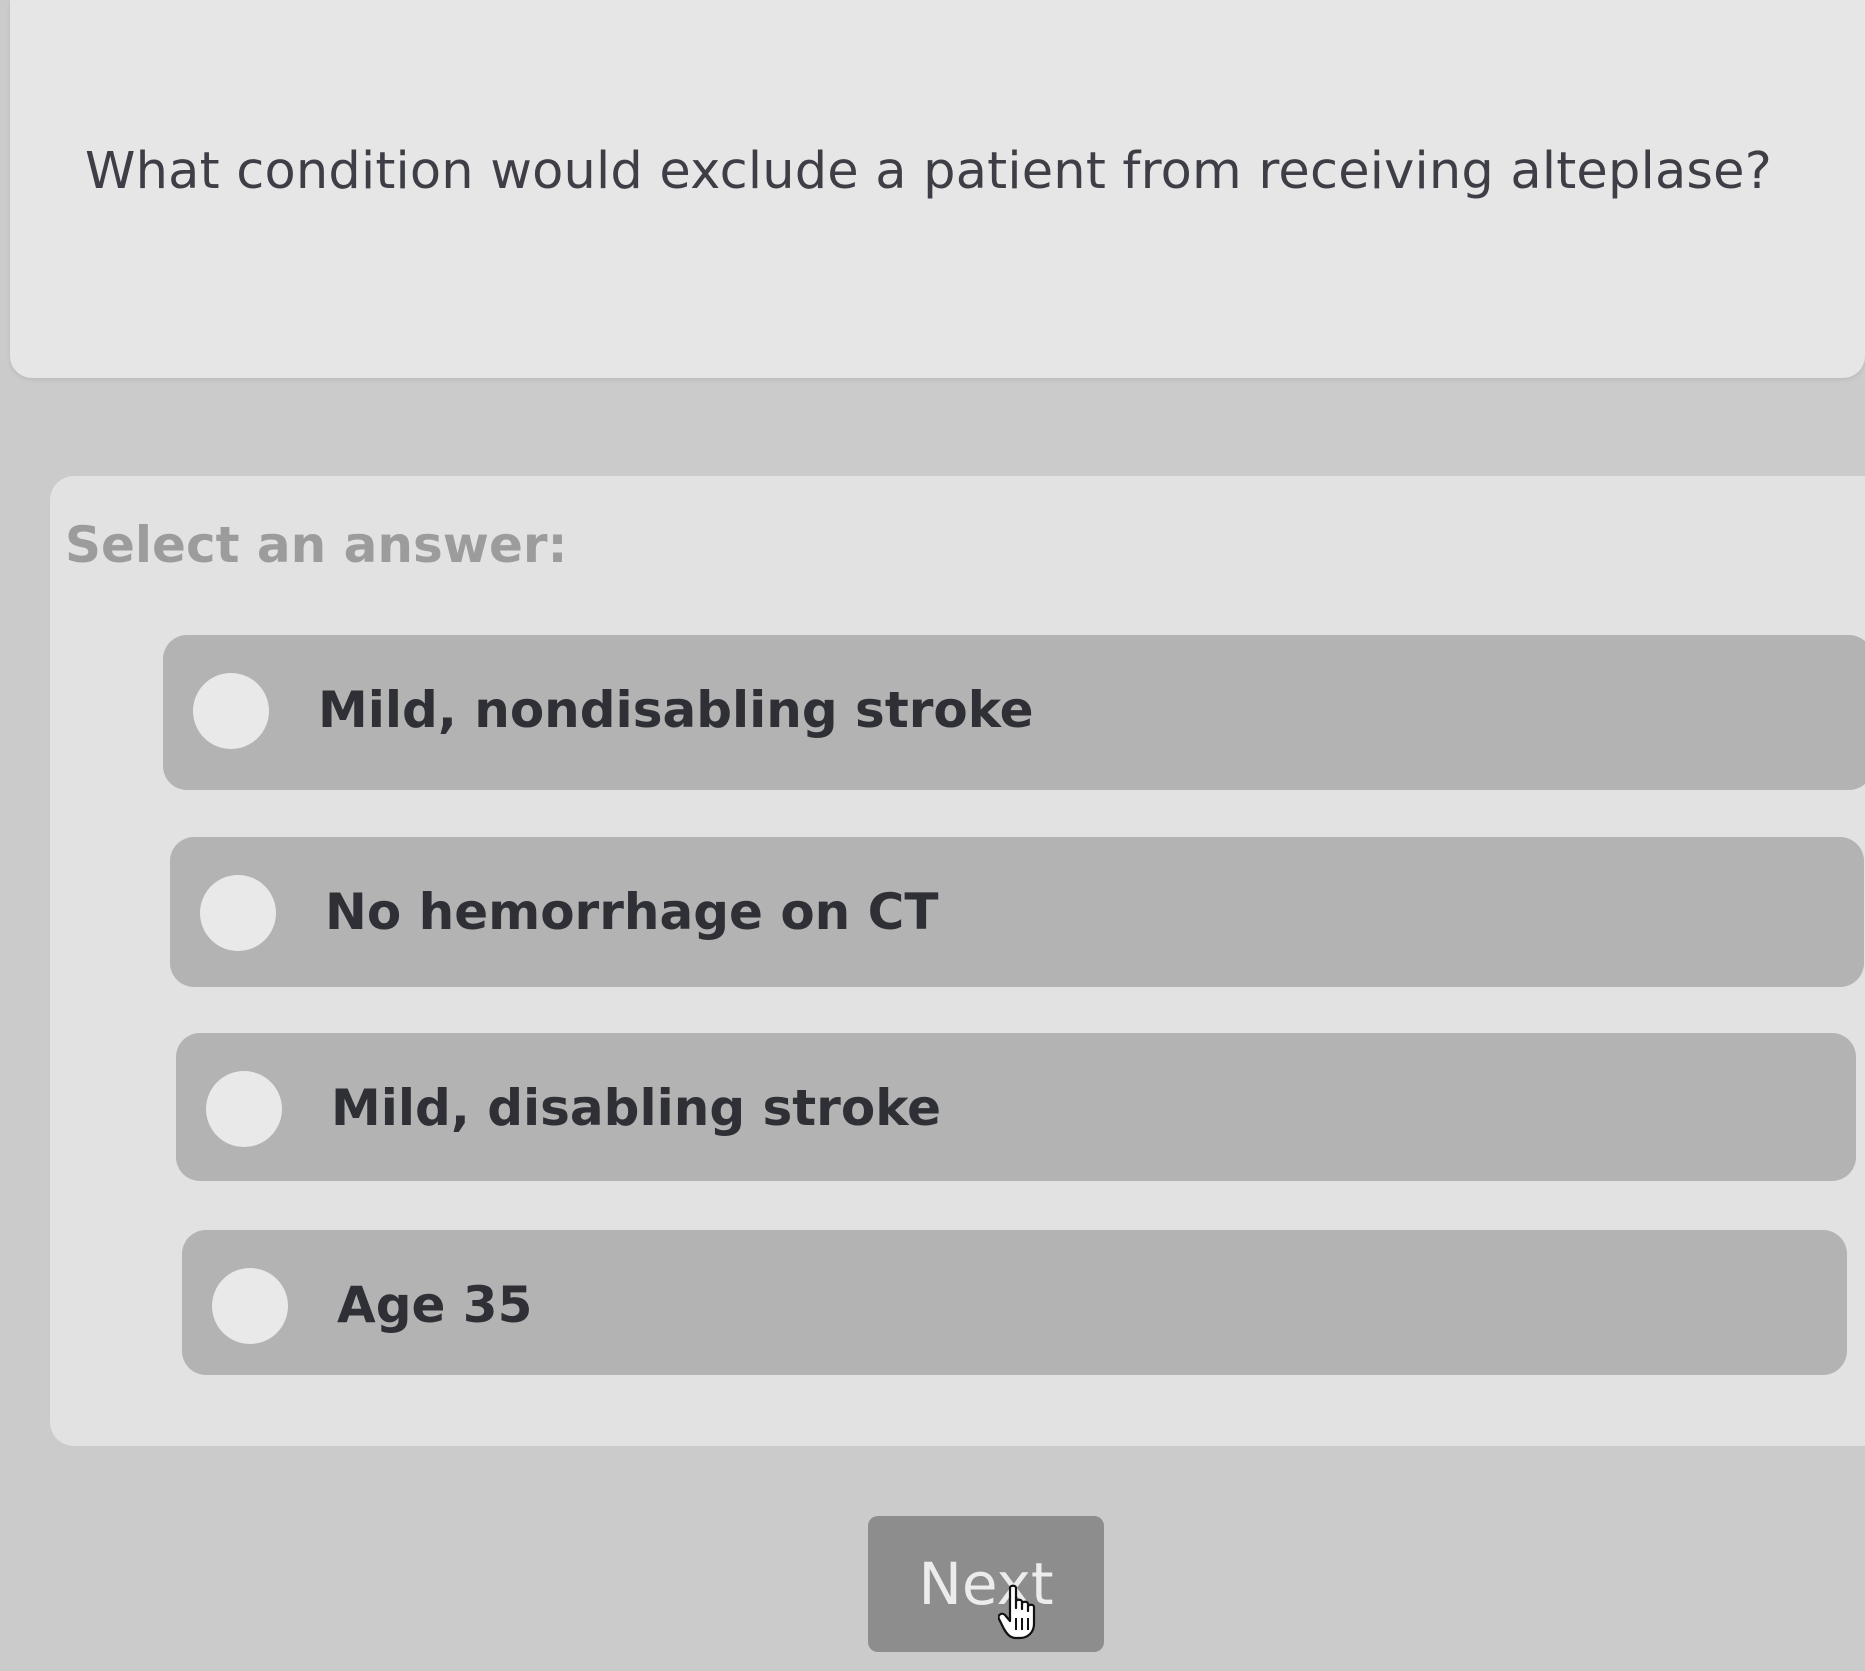 This screenshot has height=1671, width=1865. I want to click on answer-option-2: No hemorrhage on CT, so click(1017, 912).